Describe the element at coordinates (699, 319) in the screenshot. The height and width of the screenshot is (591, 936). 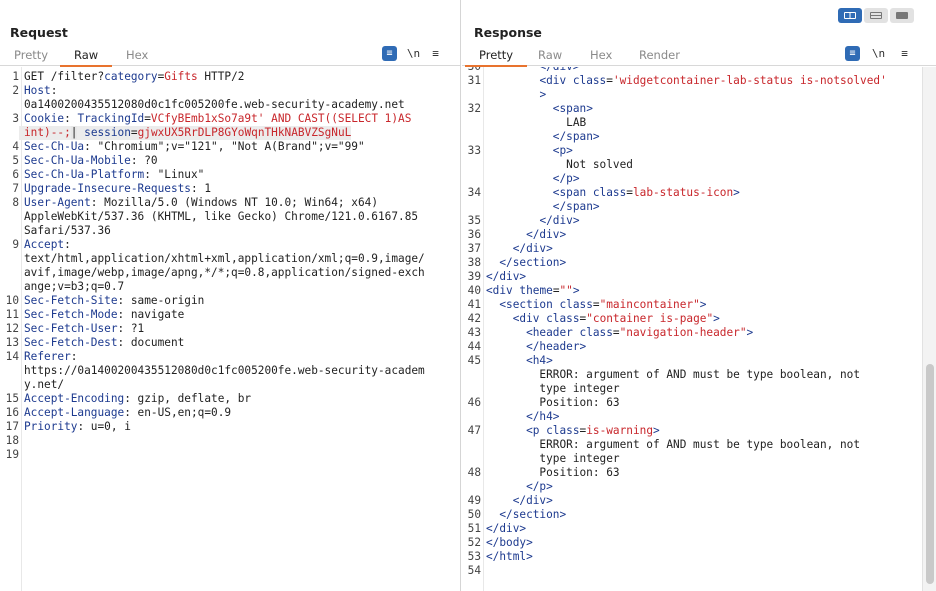
I see `response-line: 42 <div class="container is-page">` at that location.